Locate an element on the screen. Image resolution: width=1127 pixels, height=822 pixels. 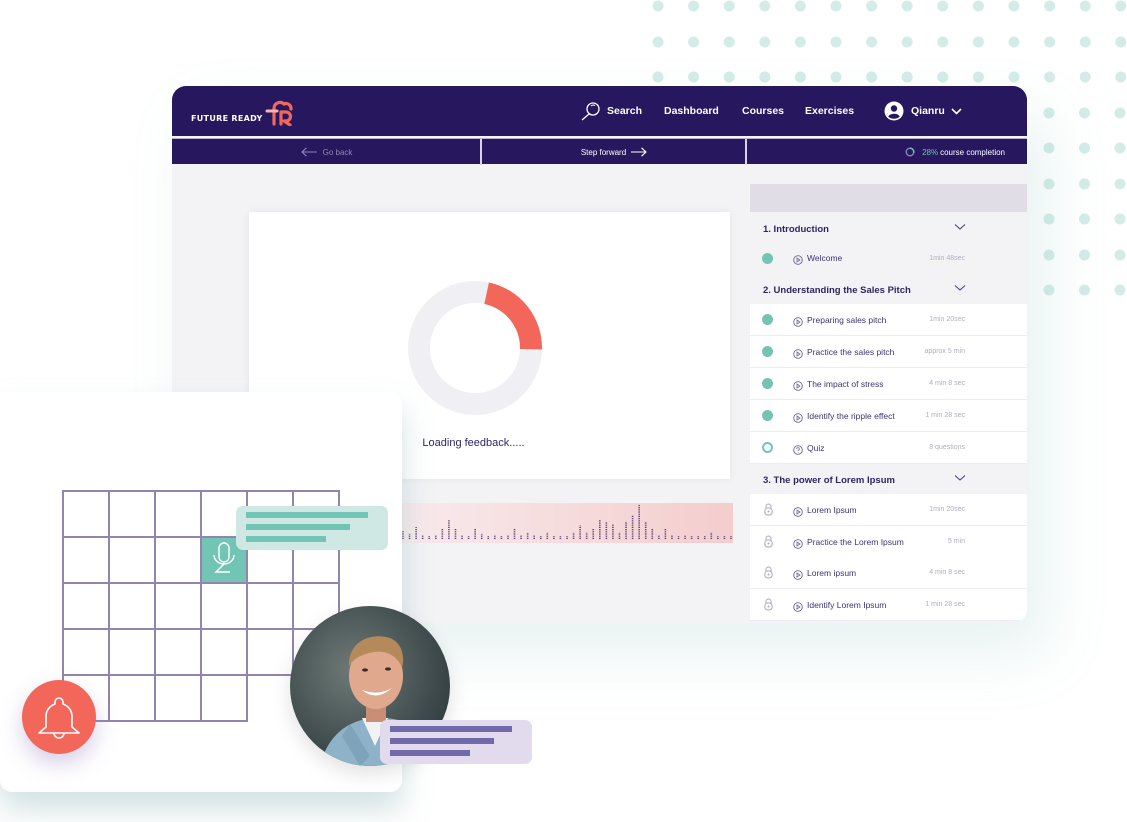
lesson-item: Identify the ripple effect 1 min 28 sec is located at coordinates (888, 416).